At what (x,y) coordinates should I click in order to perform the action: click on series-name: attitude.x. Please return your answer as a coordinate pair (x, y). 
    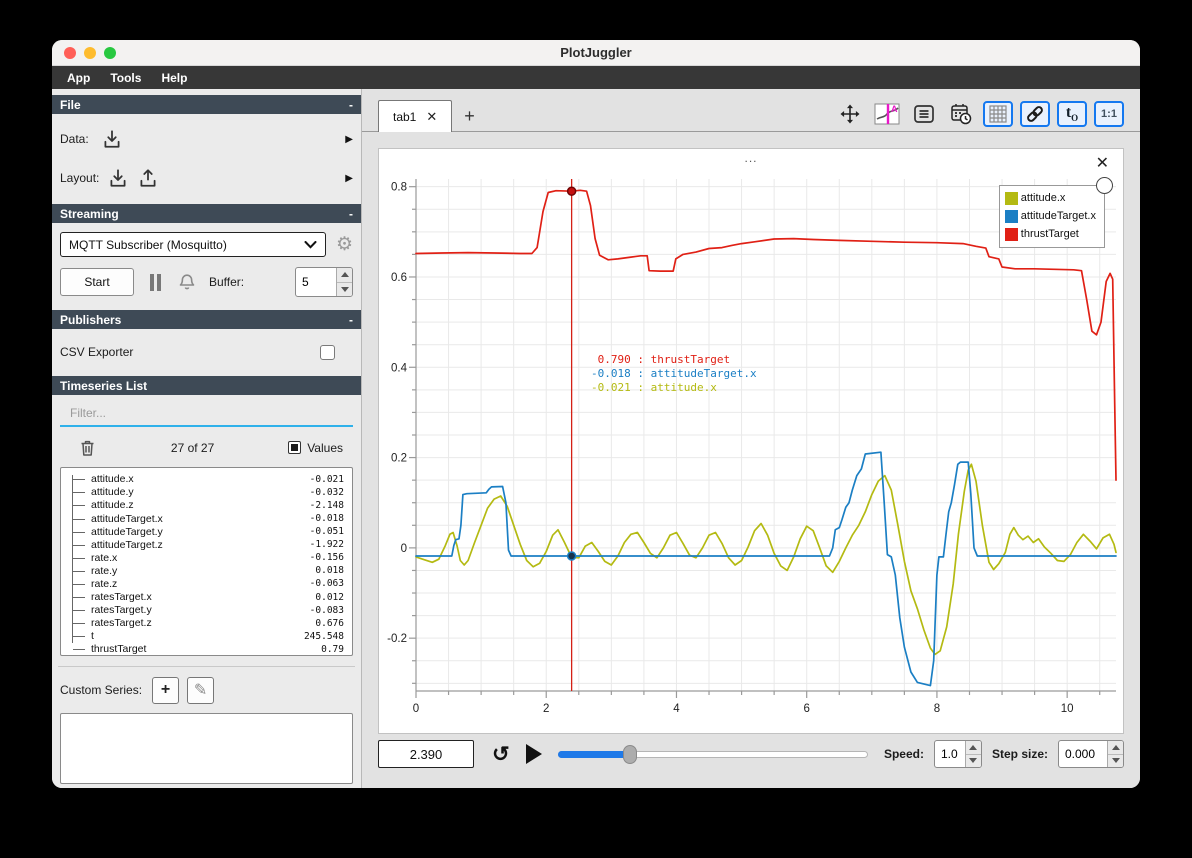
    Looking at the image, I should click on (112, 479).